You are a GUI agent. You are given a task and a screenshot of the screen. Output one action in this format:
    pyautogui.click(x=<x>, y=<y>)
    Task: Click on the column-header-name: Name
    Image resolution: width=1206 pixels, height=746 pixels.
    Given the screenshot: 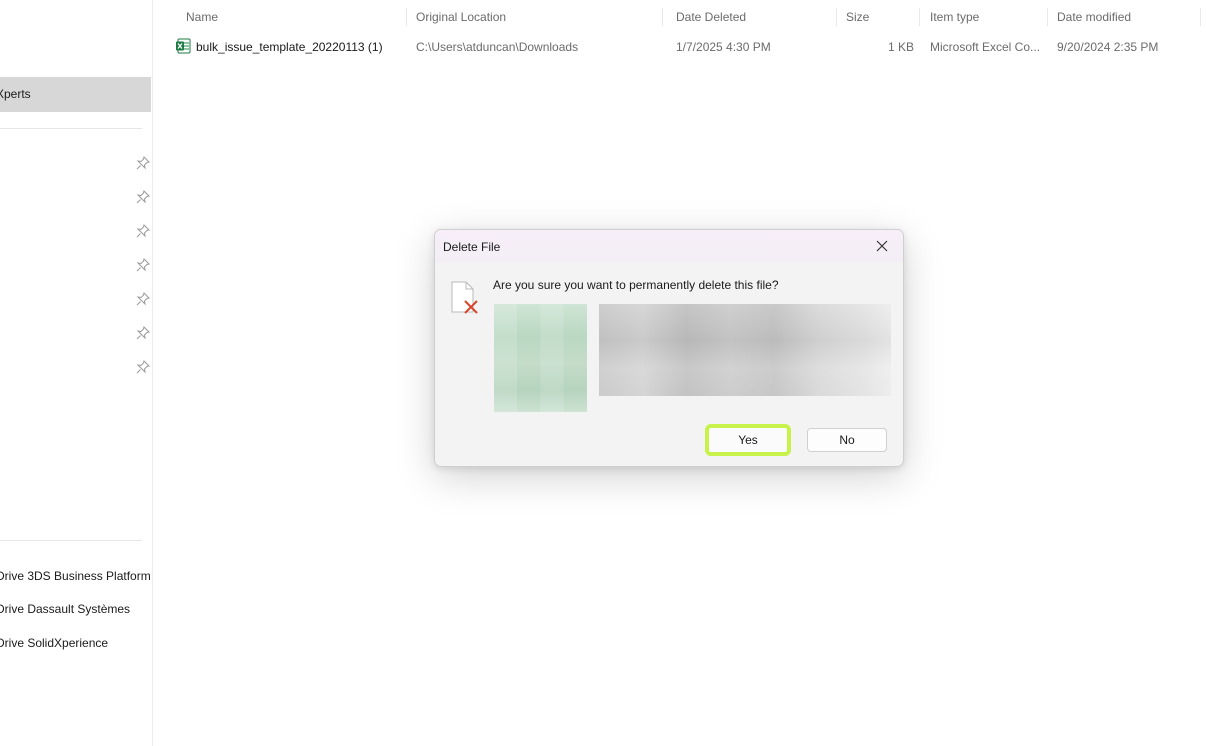 What is the action you would take?
    pyautogui.click(x=202, y=17)
    